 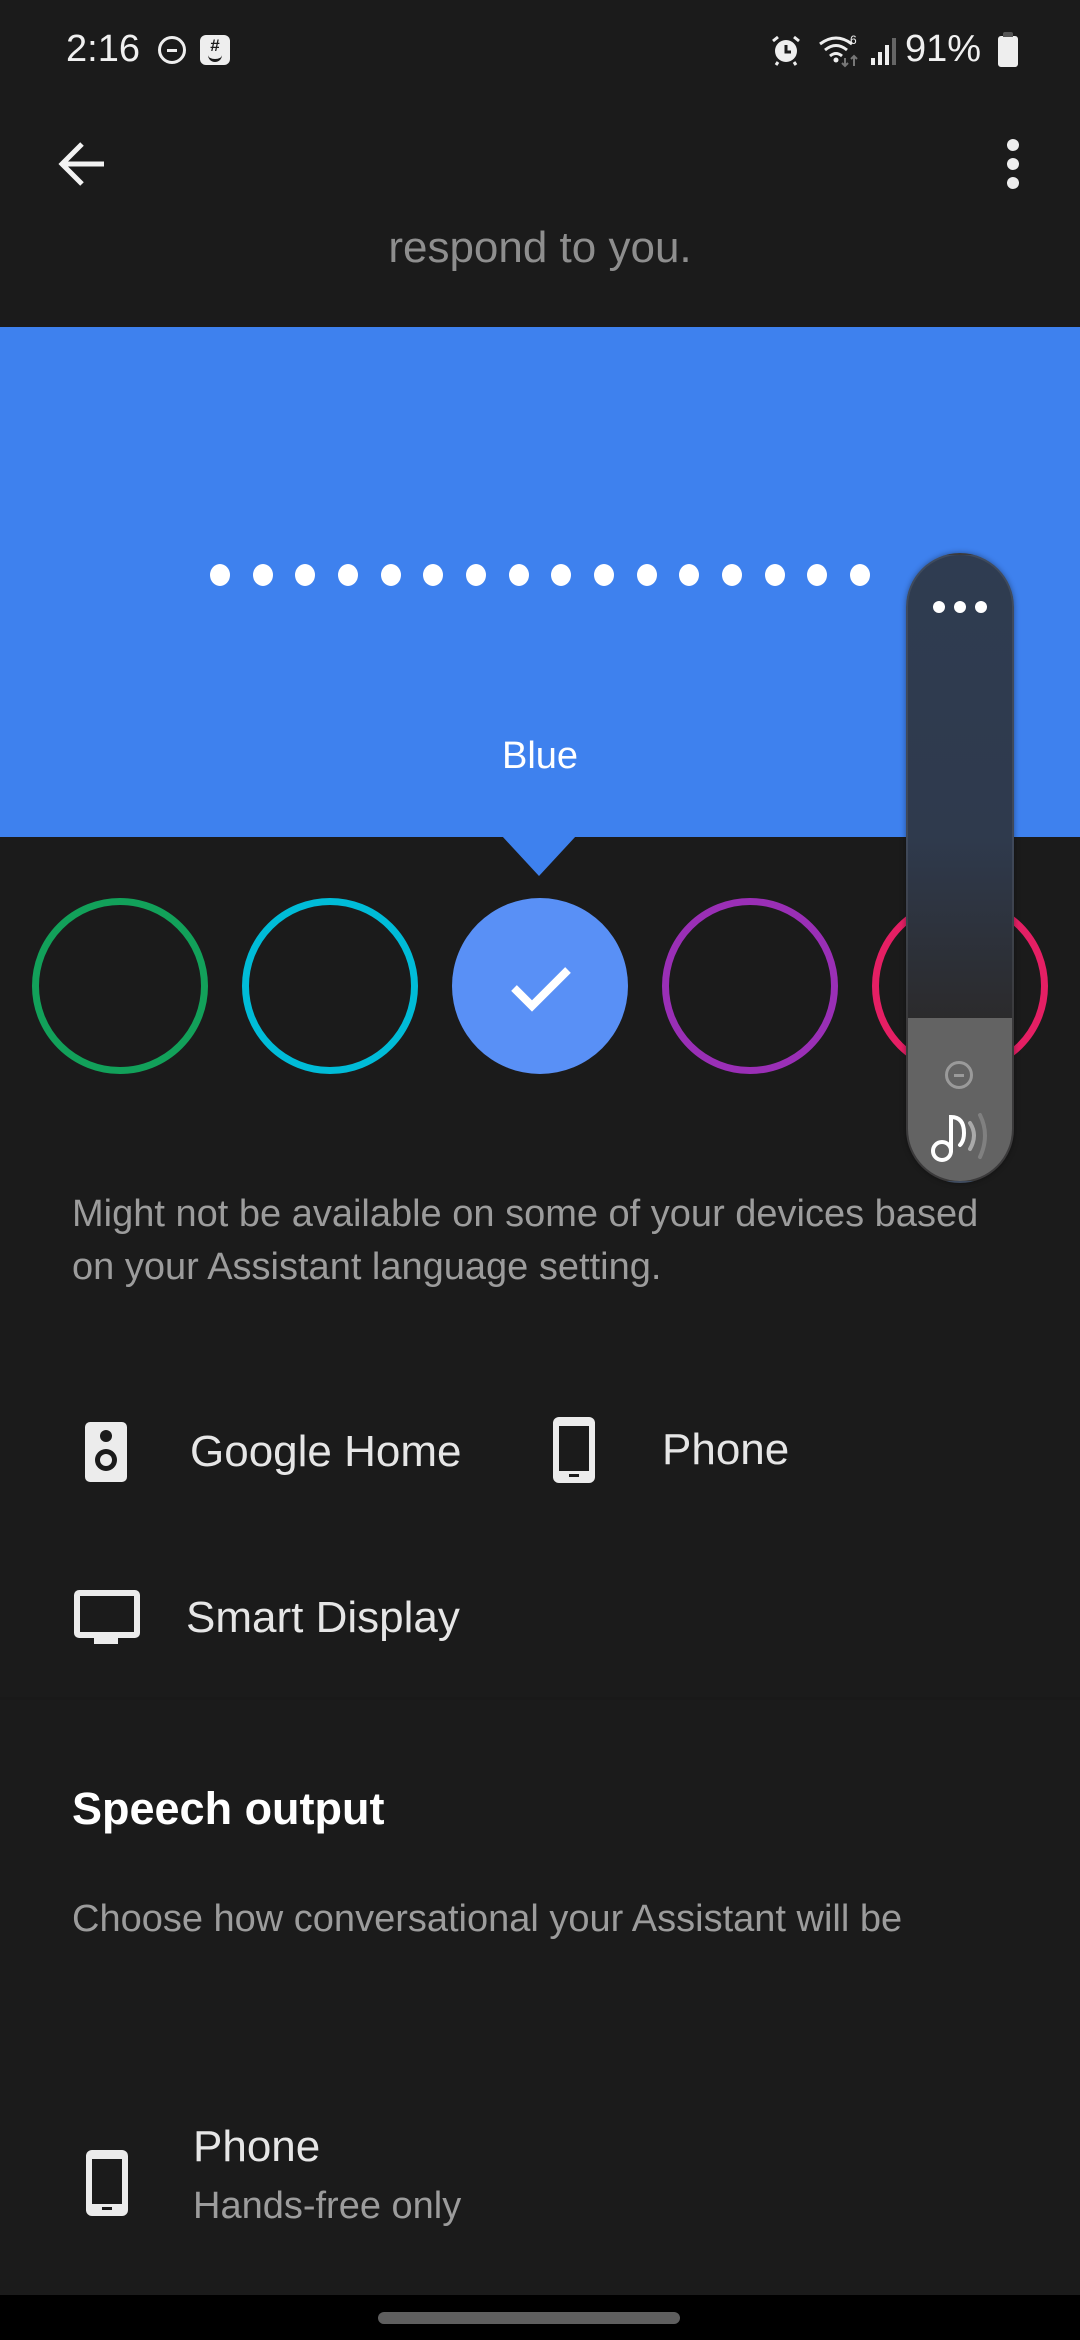 What do you see at coordinates (327, 2206) in the screenshot?
I see `speech-item-subtitle: Hands-free only` at bounding box center [327, 2206].